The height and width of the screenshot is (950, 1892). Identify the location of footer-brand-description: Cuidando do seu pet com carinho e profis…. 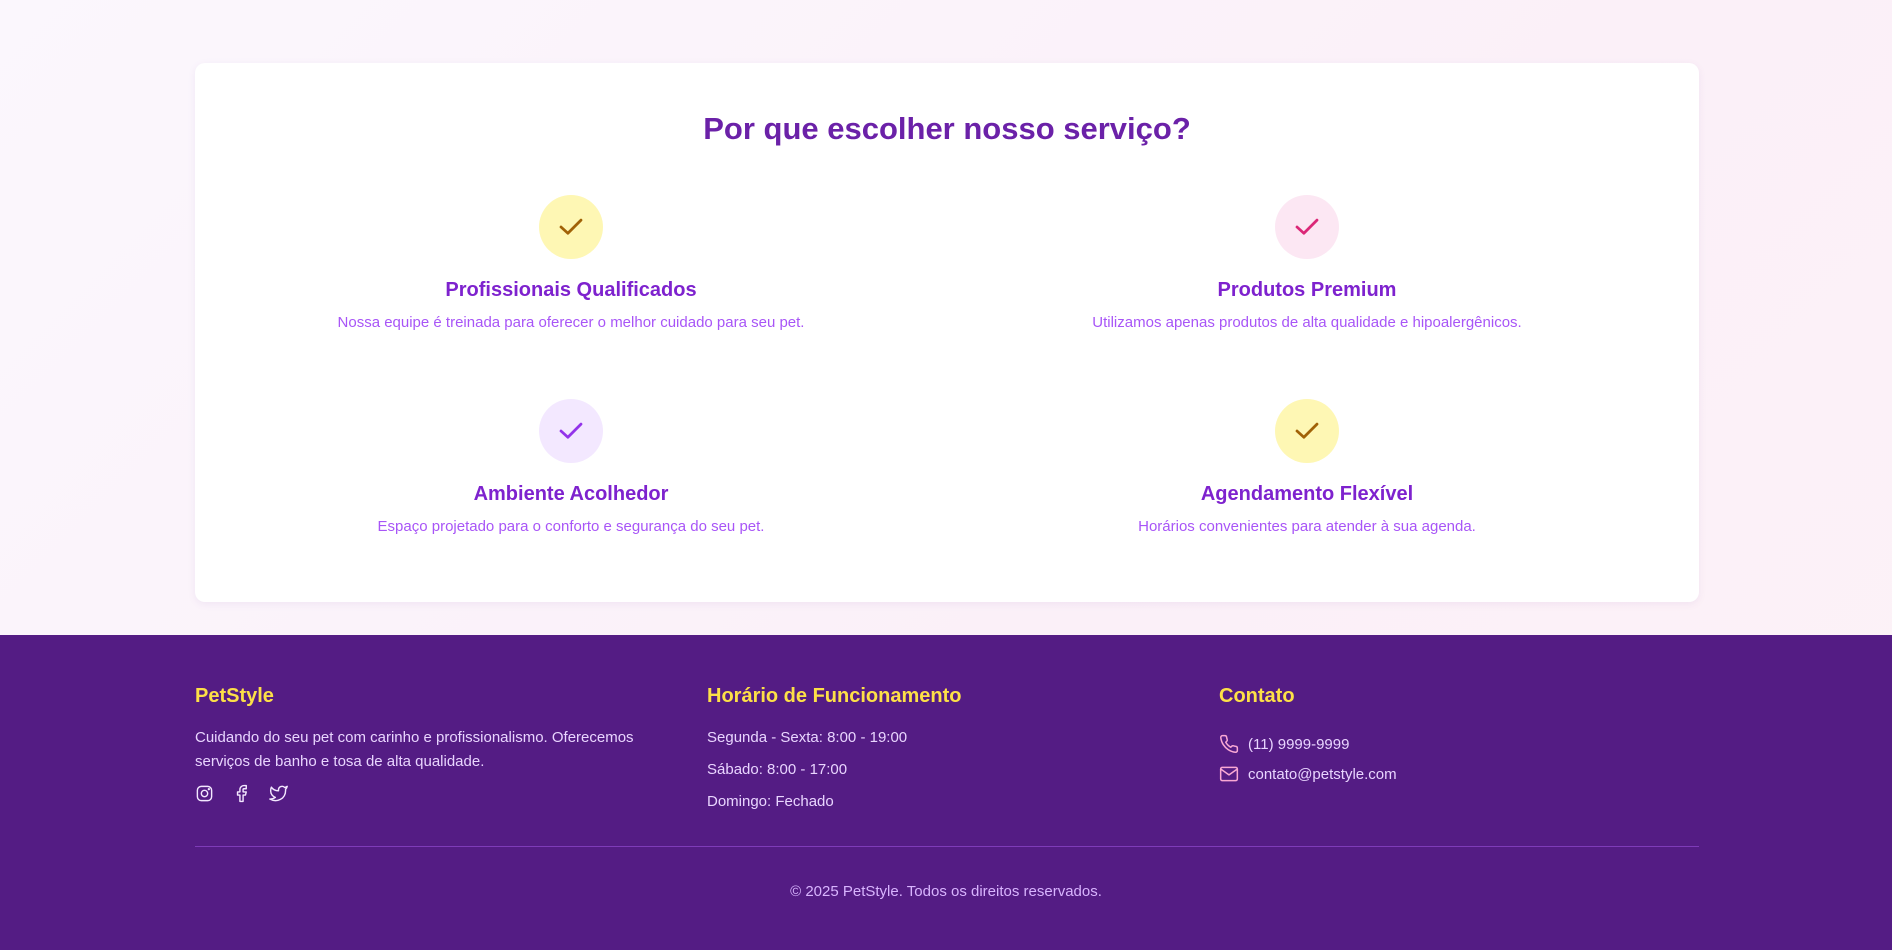
(414, 749).